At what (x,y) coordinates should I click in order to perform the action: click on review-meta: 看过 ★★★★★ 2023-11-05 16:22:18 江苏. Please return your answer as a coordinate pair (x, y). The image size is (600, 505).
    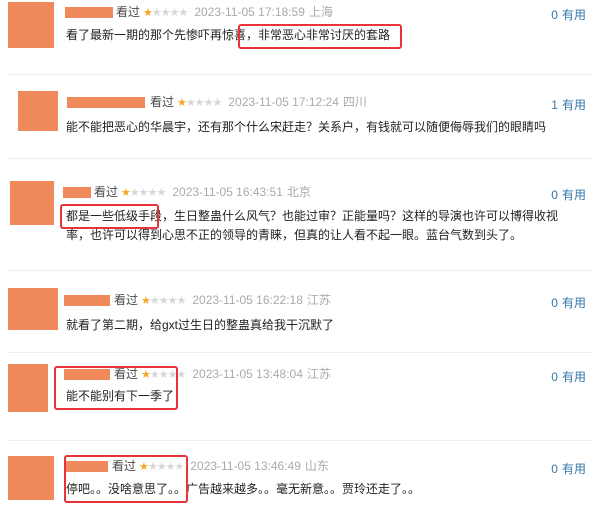
    Looking at the image, I should click on (222, 300).